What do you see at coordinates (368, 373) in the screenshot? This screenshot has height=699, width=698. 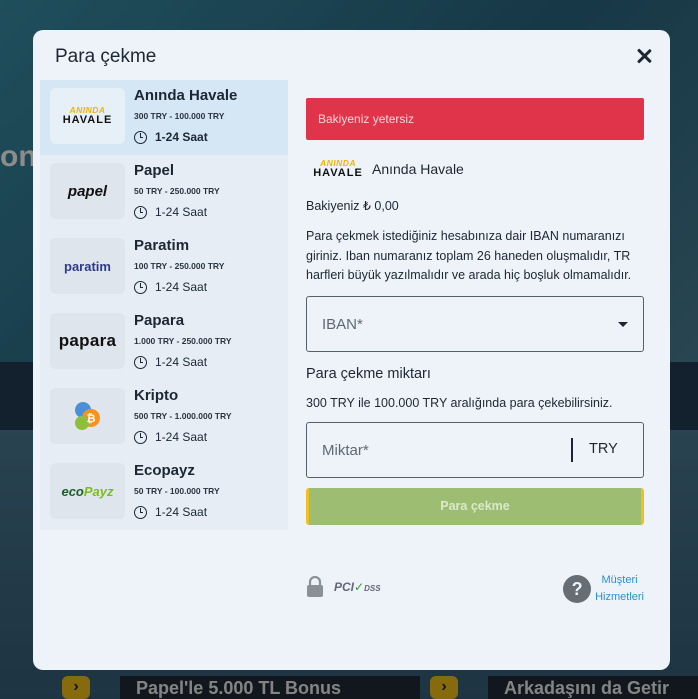 I see `amount-title: Para çekme miktarı` at bounding box center [368, 373].